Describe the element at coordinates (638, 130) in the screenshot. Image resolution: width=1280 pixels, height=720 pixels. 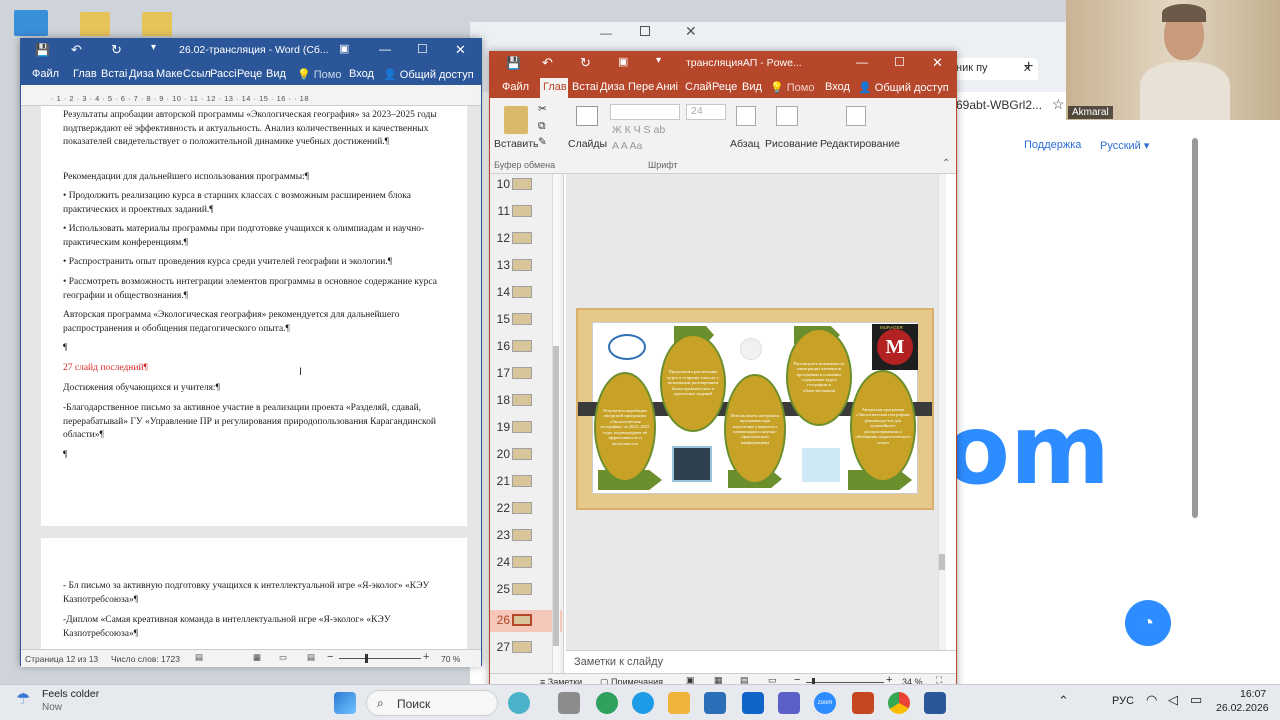
I see `font-format-icons: Ж К Ч S ab` at that location.